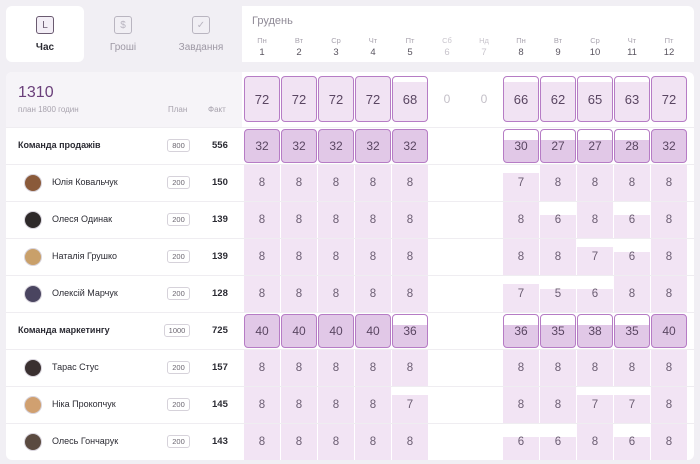 The image size is (700, 464). I want to click on person-name: Олесь Гончарук, so click(85, 441).